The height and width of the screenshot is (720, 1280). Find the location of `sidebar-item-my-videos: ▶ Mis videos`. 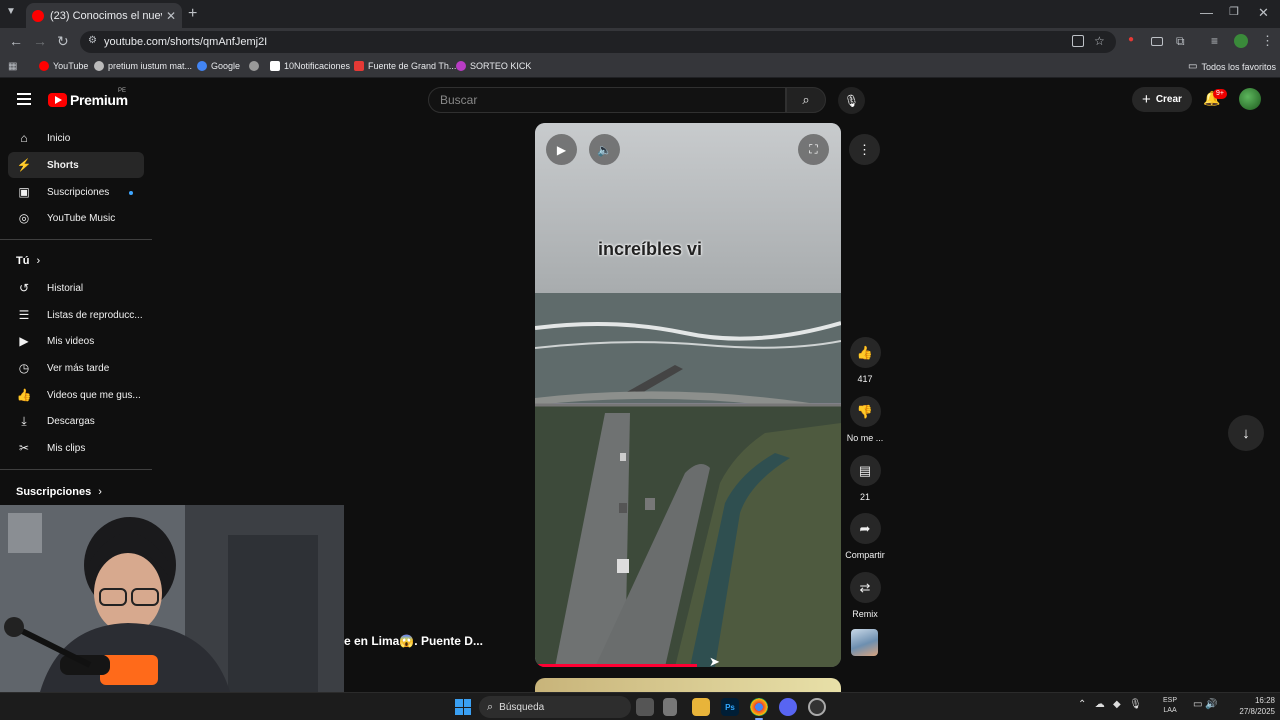

sidebar-item-my-videos: ▶ Mis videos is located at coordinates (76, 341).